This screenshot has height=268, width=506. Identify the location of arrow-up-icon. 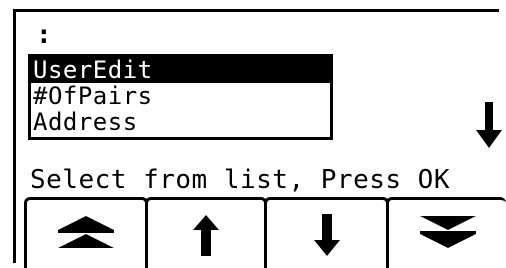
(206, 235).